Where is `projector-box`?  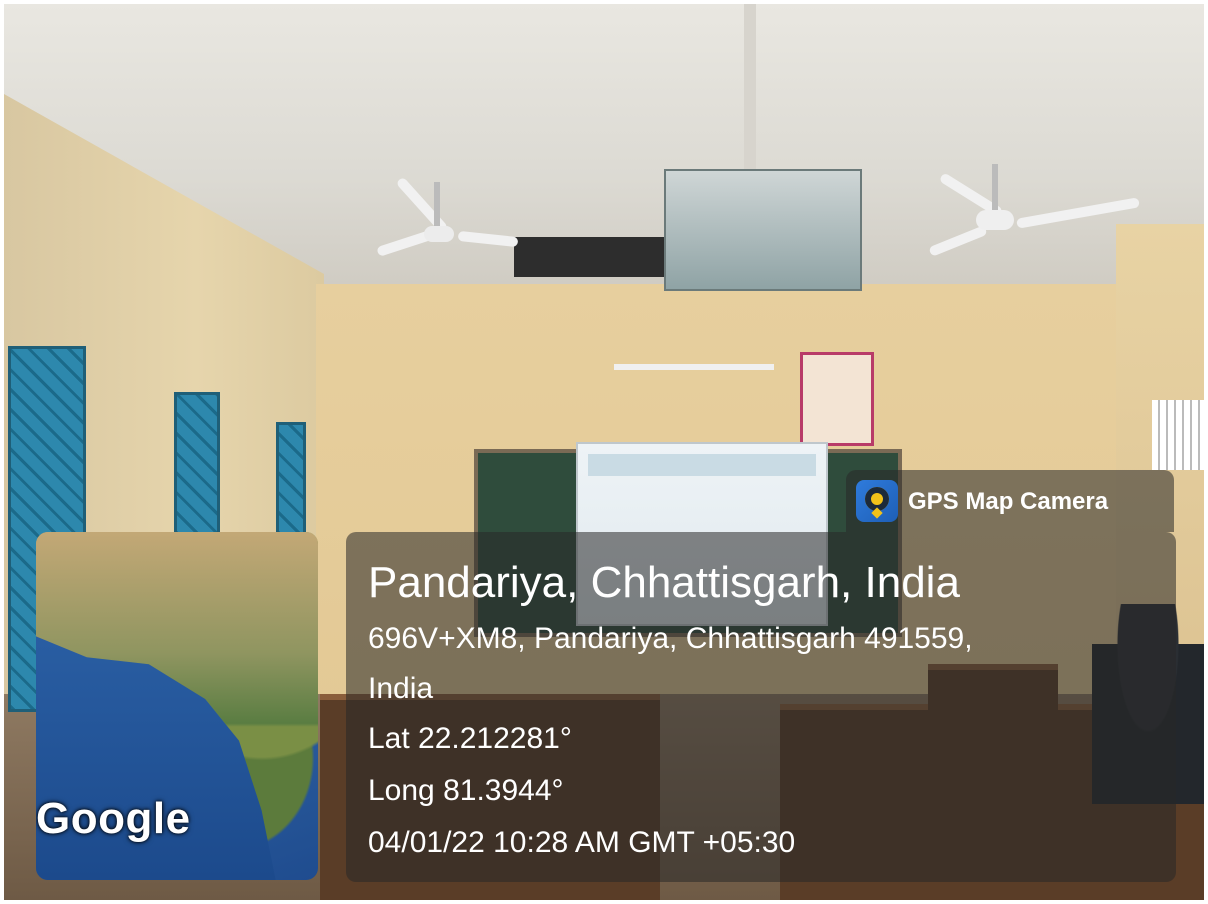
projector-box is located at coordinates (763, 230).